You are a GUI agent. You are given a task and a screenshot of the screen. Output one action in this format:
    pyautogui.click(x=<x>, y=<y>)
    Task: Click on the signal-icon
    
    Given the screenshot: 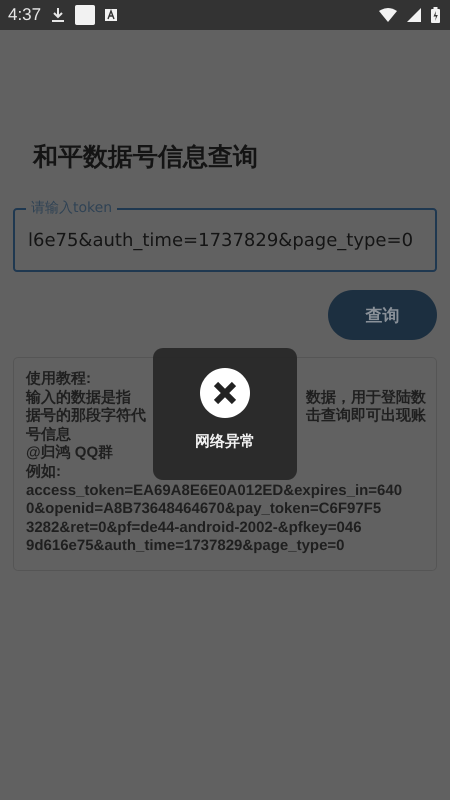 What is the action you would take?
    pyautogui.click(x=414, y=15)
    